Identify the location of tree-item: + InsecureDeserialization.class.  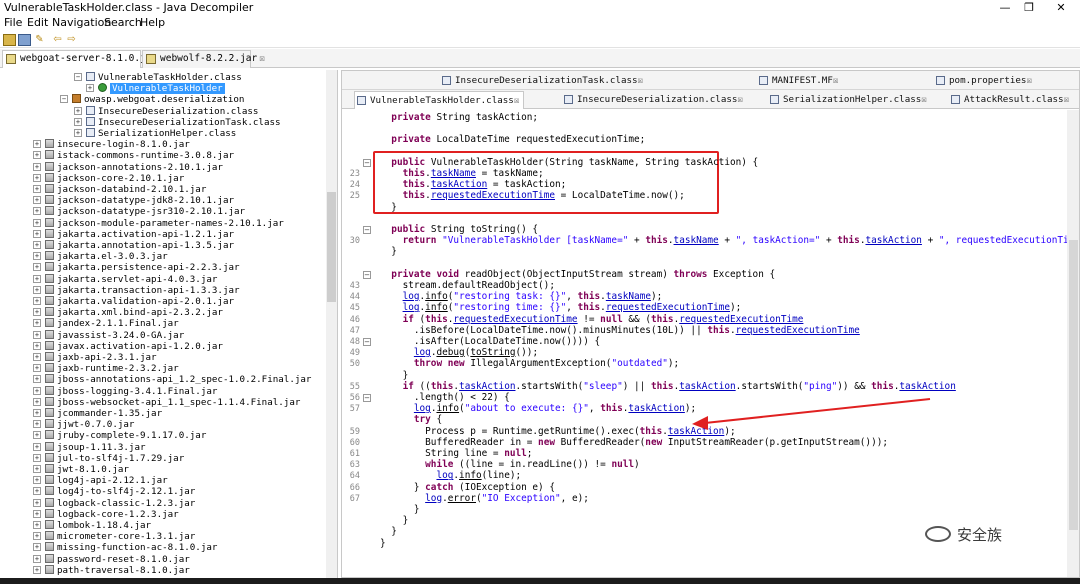
(166, 111).